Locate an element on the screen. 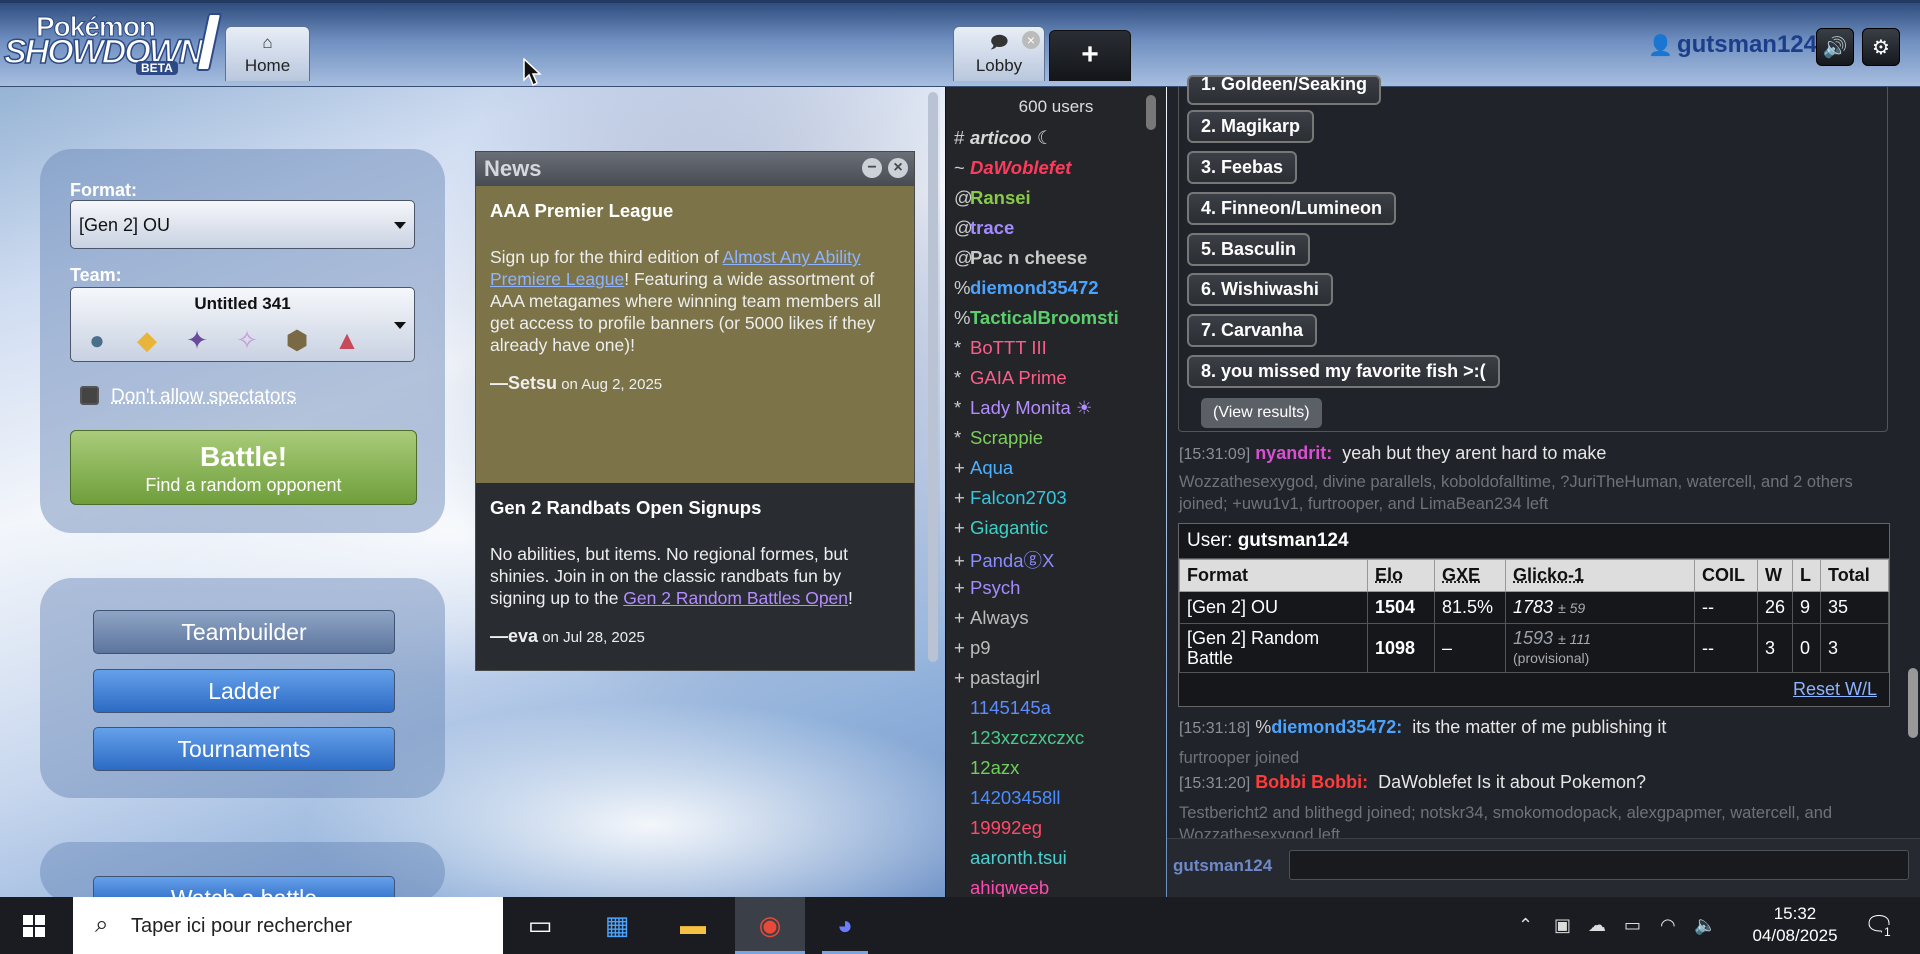 The width and height of the screenshot is (1920, 954). col-wins: W is located at coordinates (1775, 575).